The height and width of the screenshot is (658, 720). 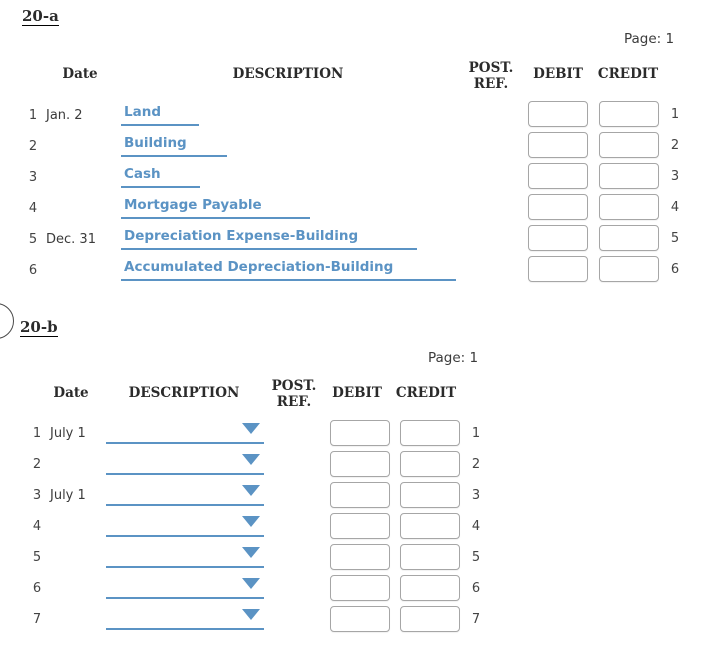 What do you see at coordinates (288, 74) in the screenshot?
I see `header-description-20a: DESCRIPTION` at bounding box center [288, 74].